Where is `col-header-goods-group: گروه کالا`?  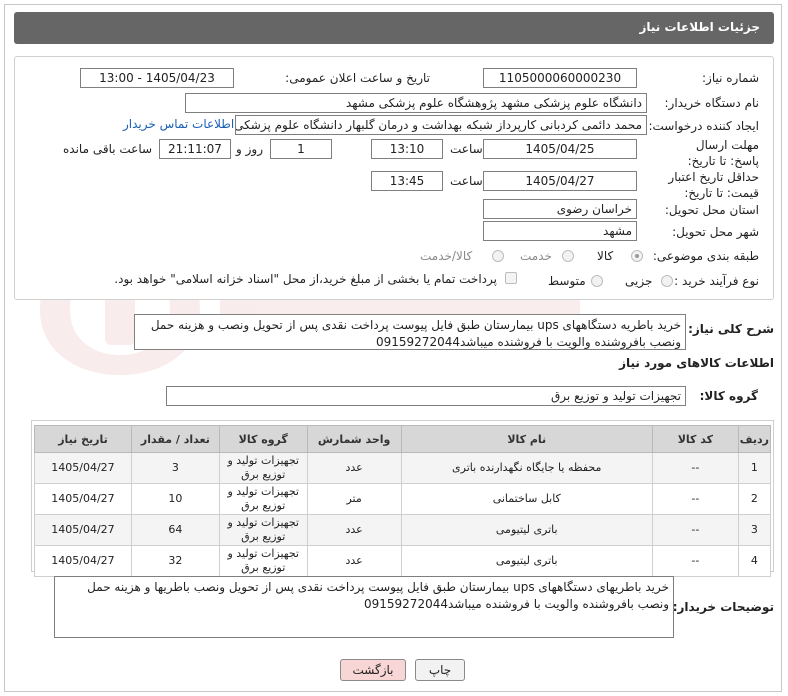
col-header-goods-group: گروه کالا is located at coordinates (263, 439).